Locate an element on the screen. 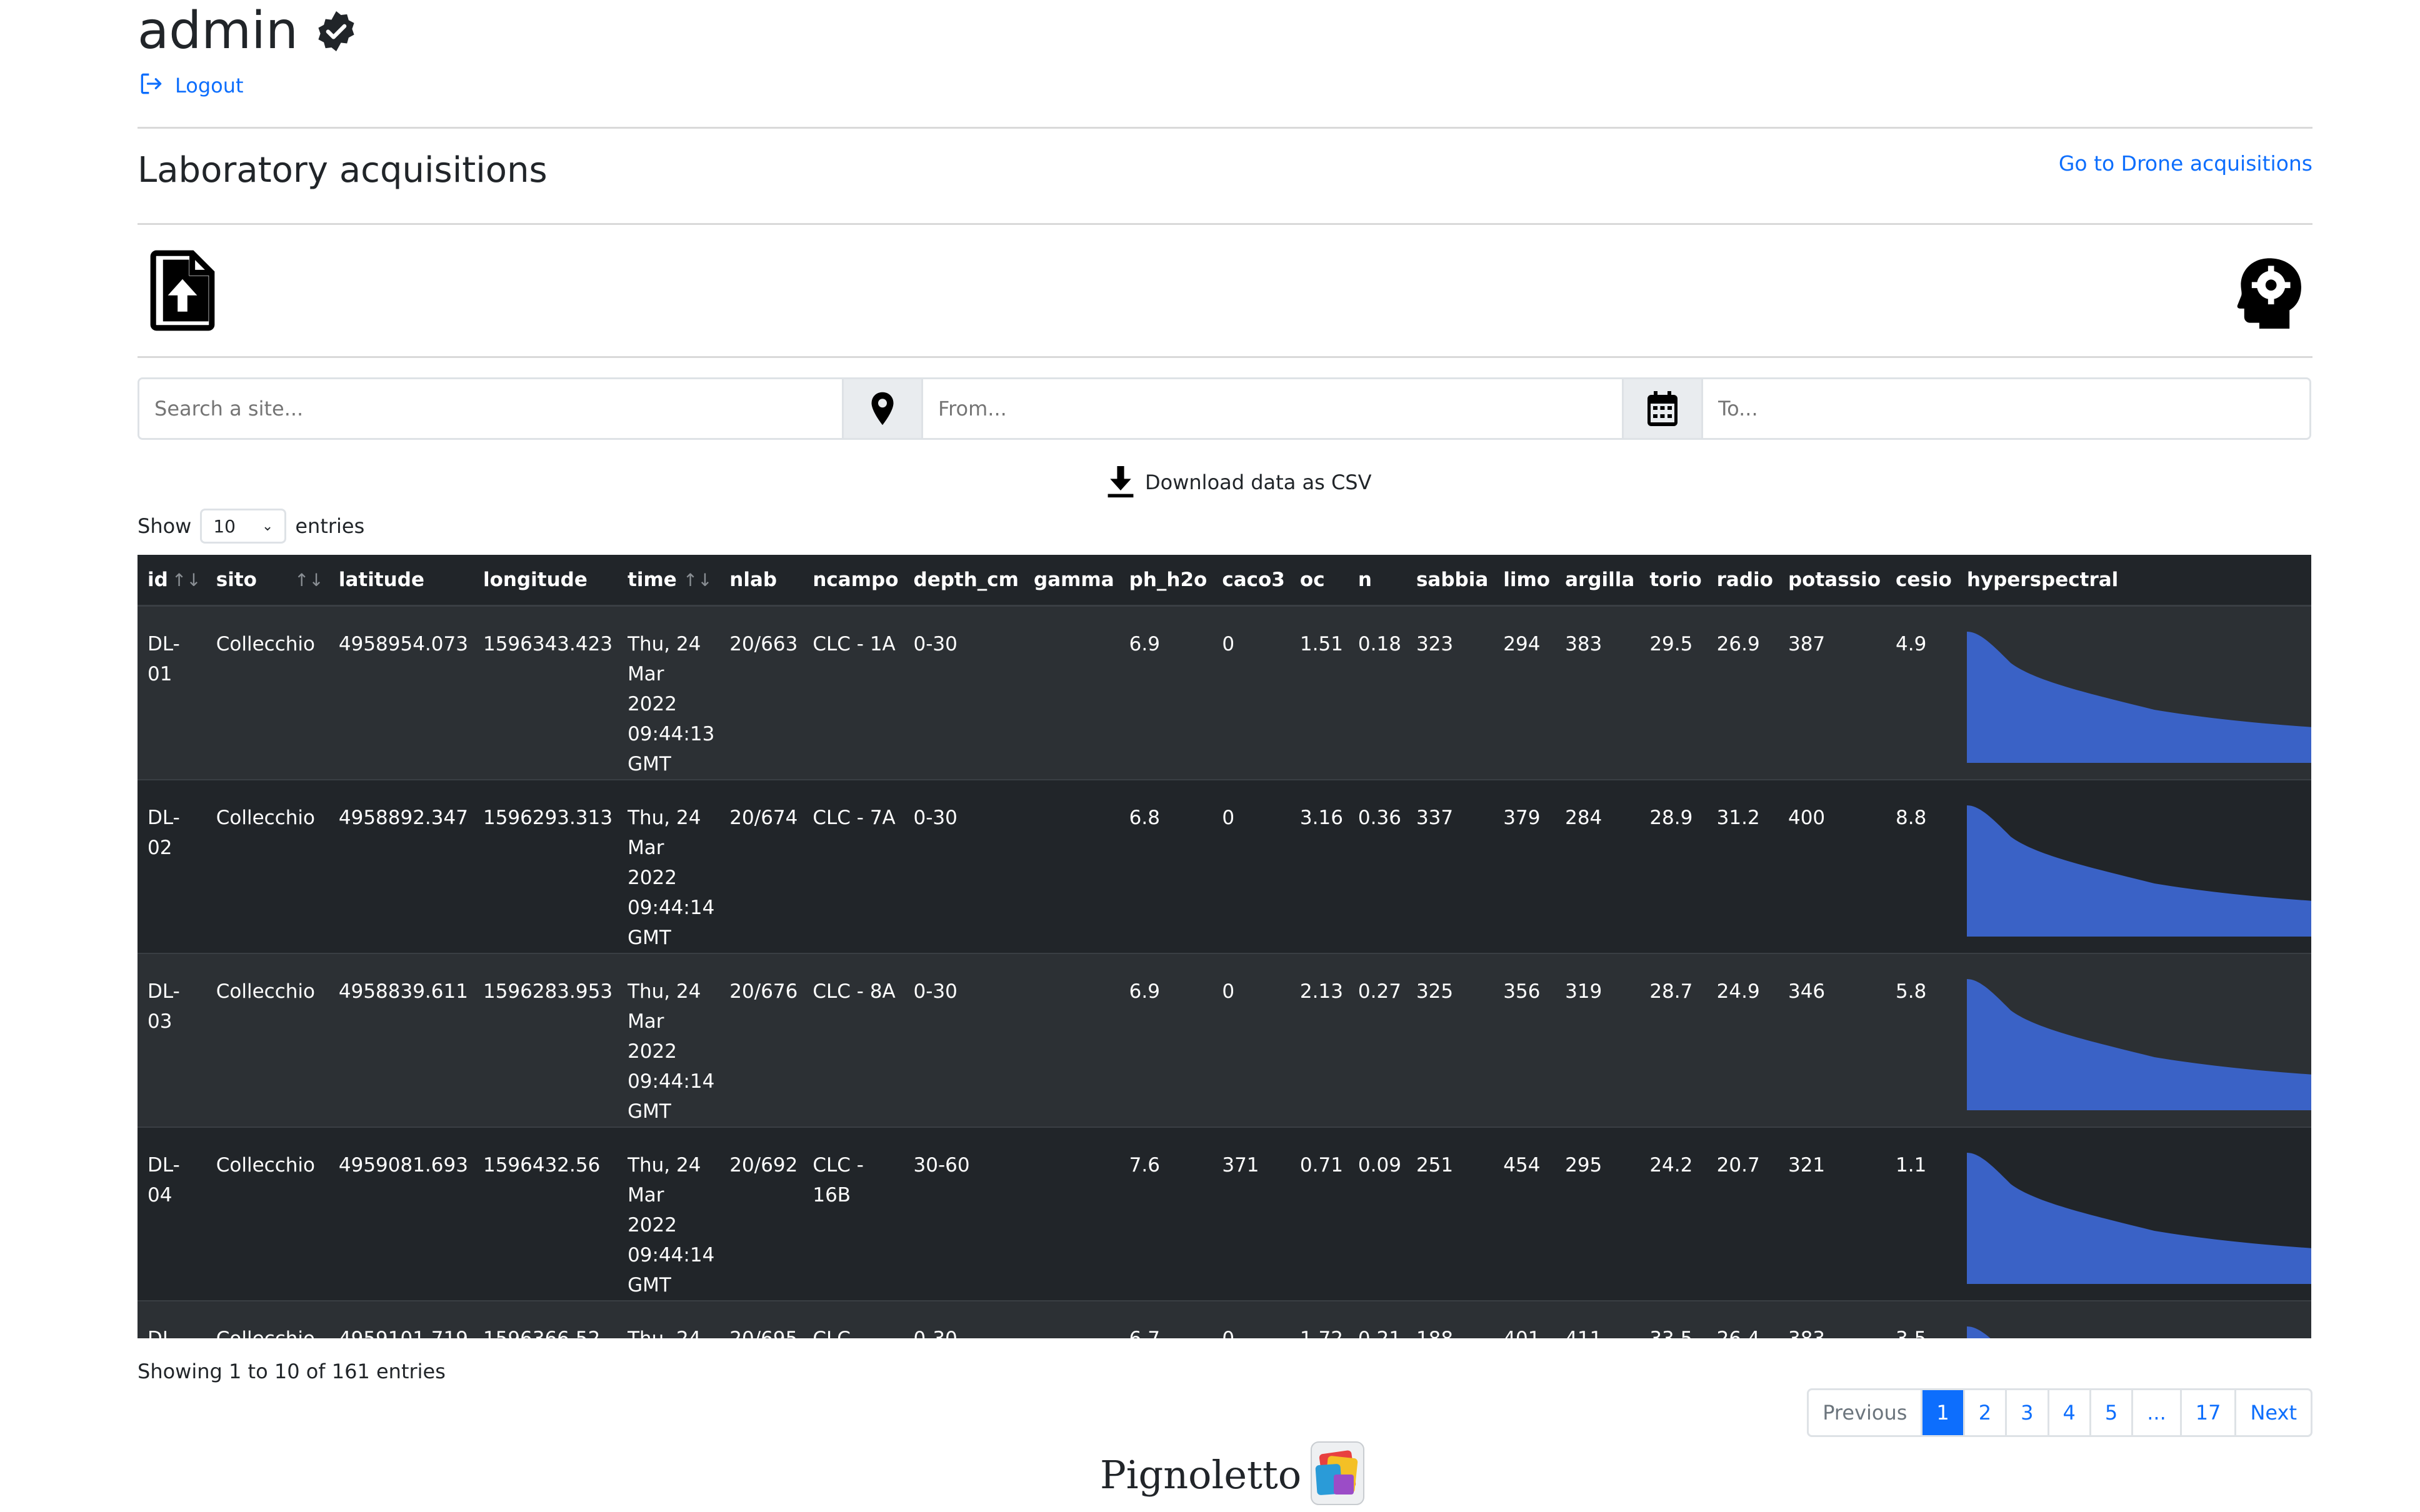 This screenshot has height=1512, width=2420. page-next: Next is located at coordinates (2272, 1412).